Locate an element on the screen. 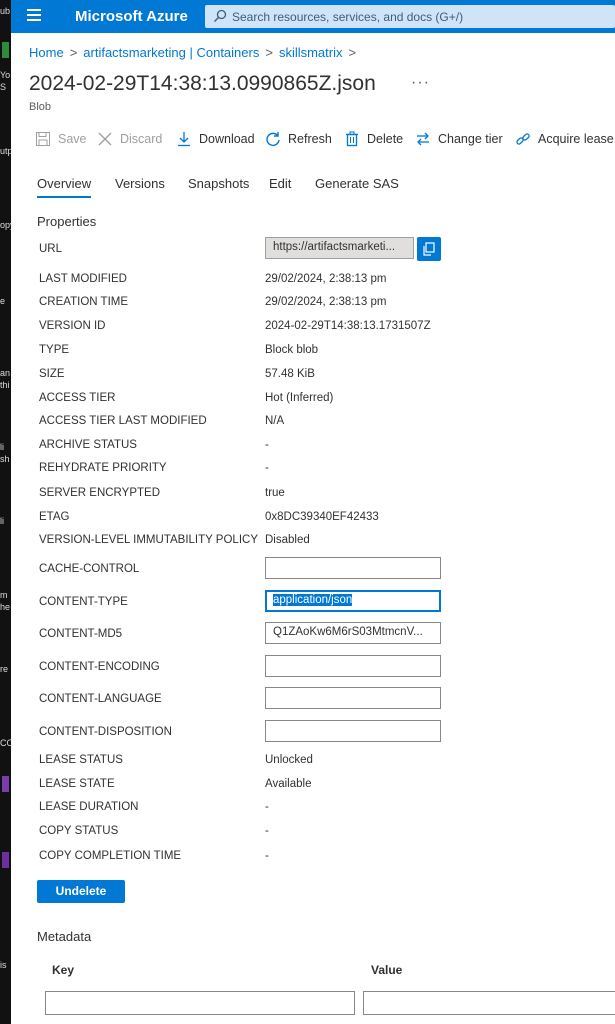  undelete-button: Undelete is located at coordinates (81, 891).